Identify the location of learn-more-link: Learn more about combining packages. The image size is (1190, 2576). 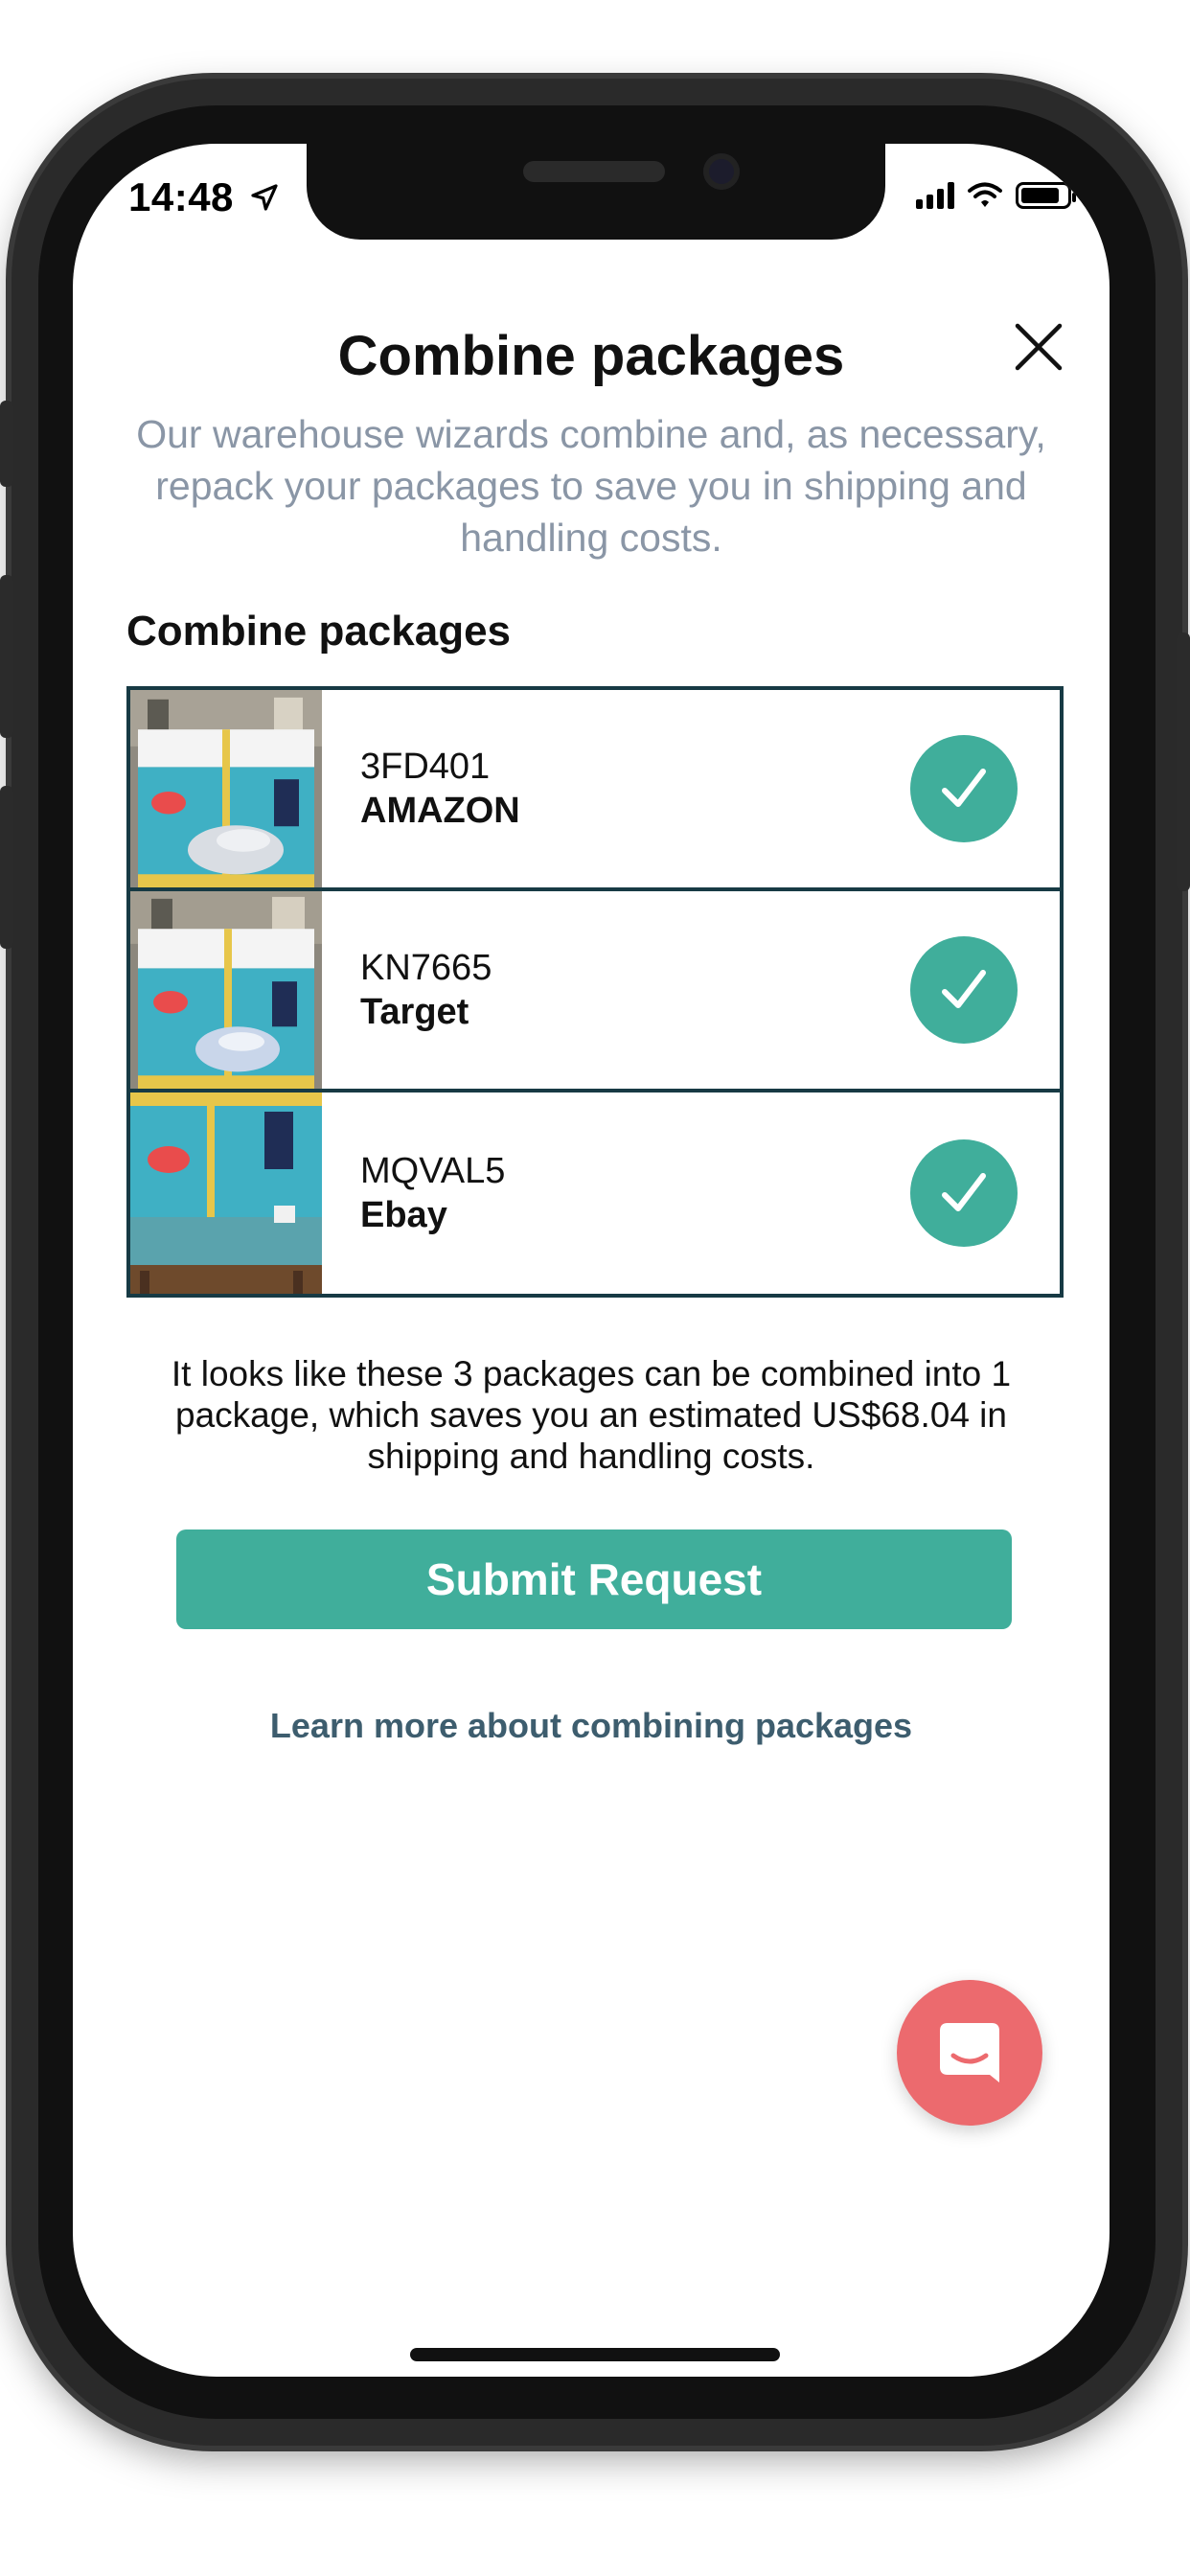
(591, 1726).